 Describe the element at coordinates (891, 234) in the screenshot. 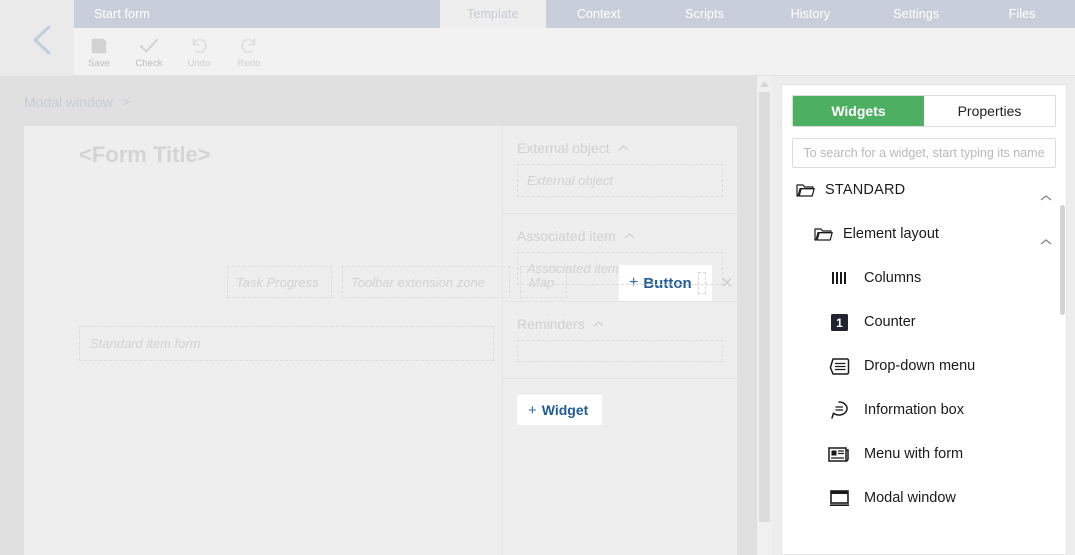

I see `group-label: Element layout` at that location.